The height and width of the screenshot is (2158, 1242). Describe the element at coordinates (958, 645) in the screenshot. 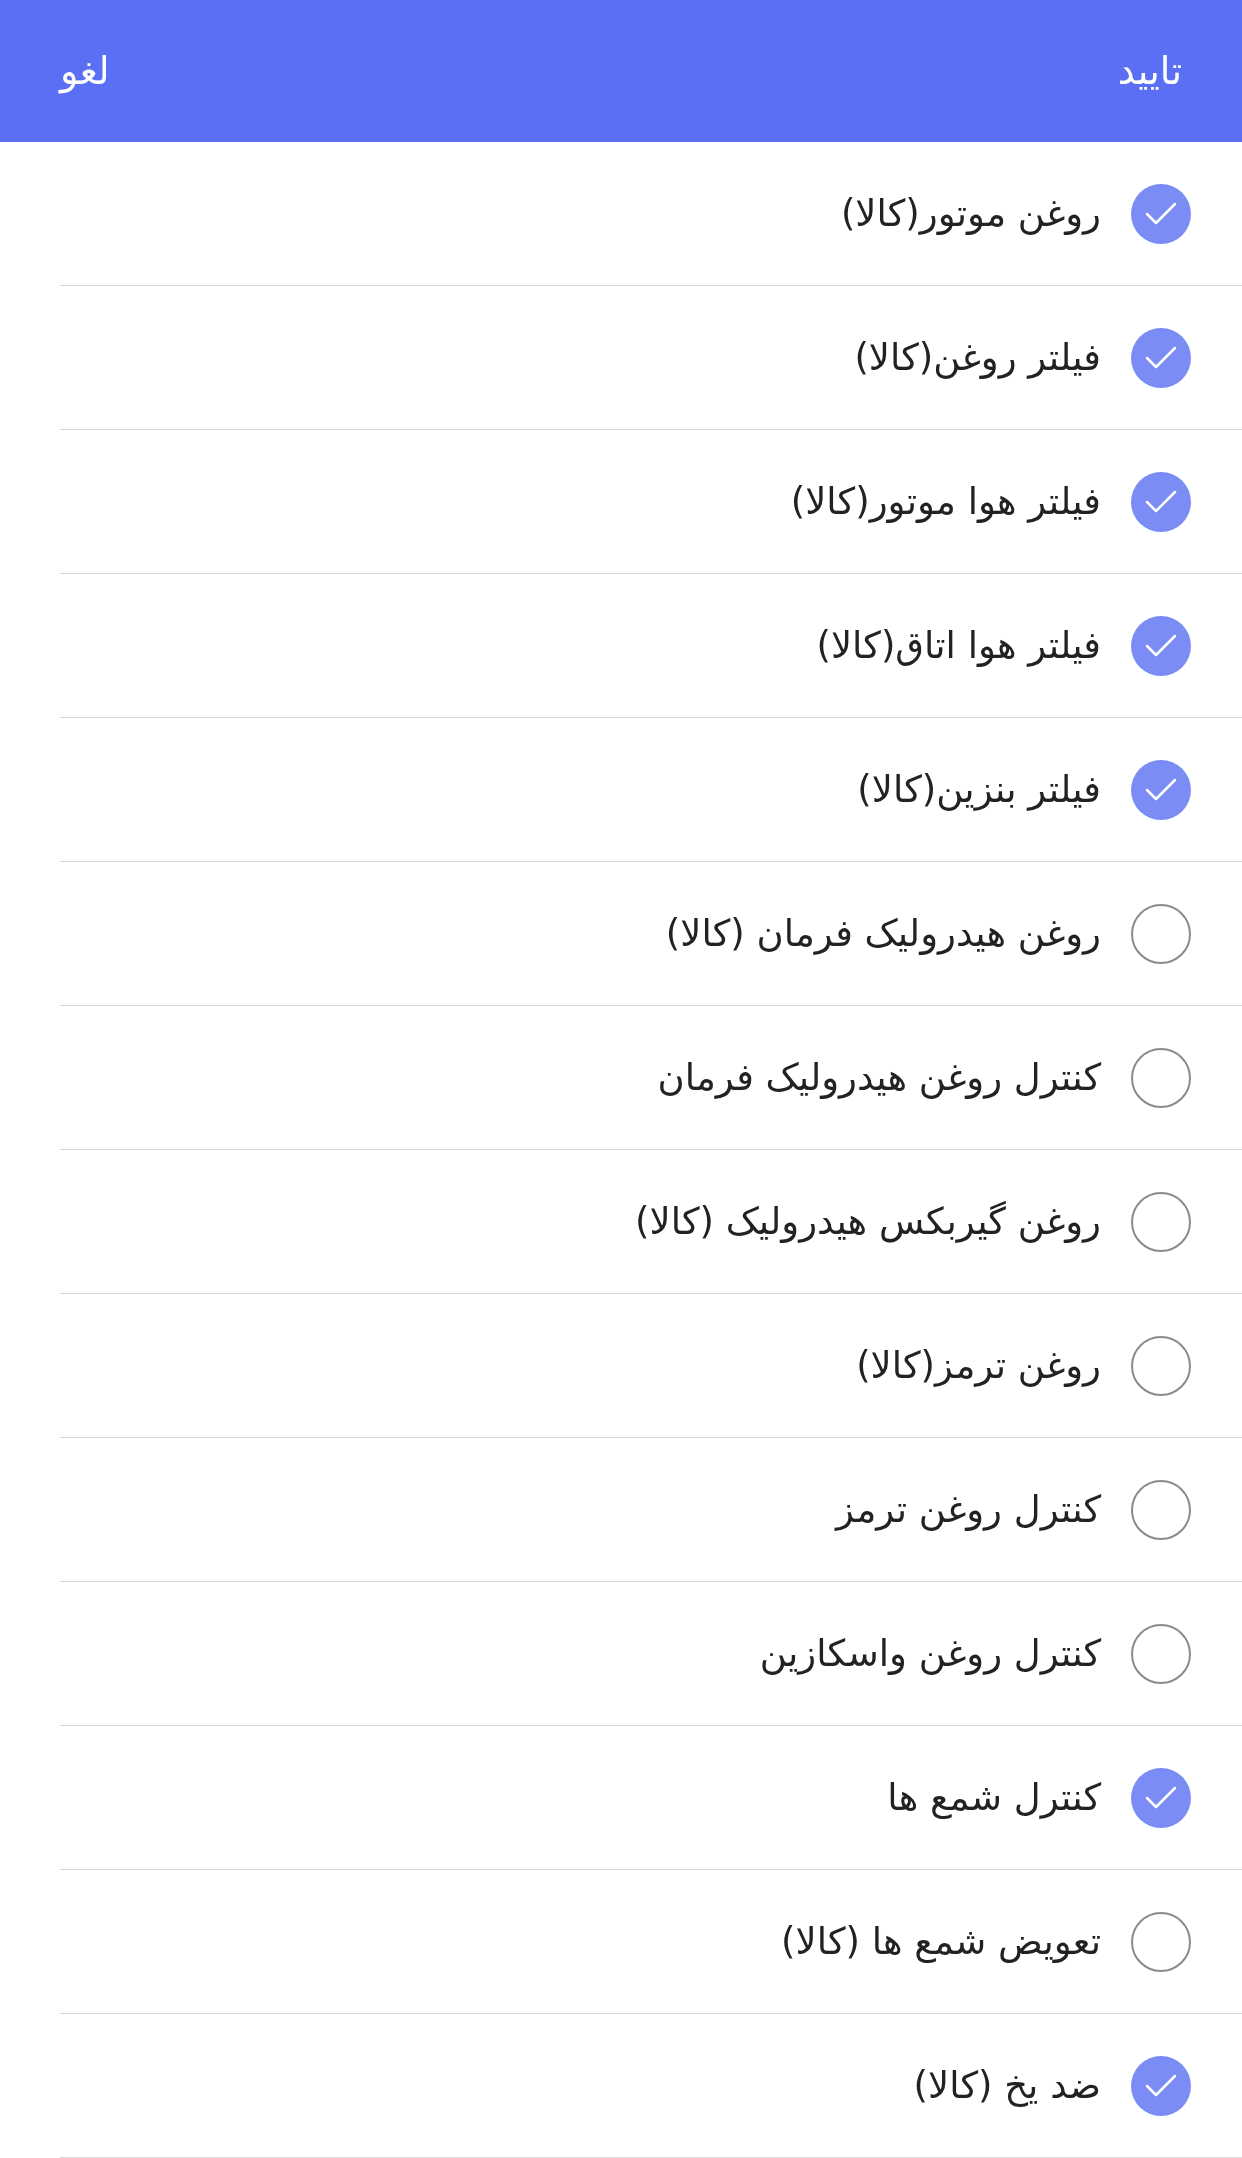

I see `item-label: فیلتر هوا اتاق(کالا)` at that location.